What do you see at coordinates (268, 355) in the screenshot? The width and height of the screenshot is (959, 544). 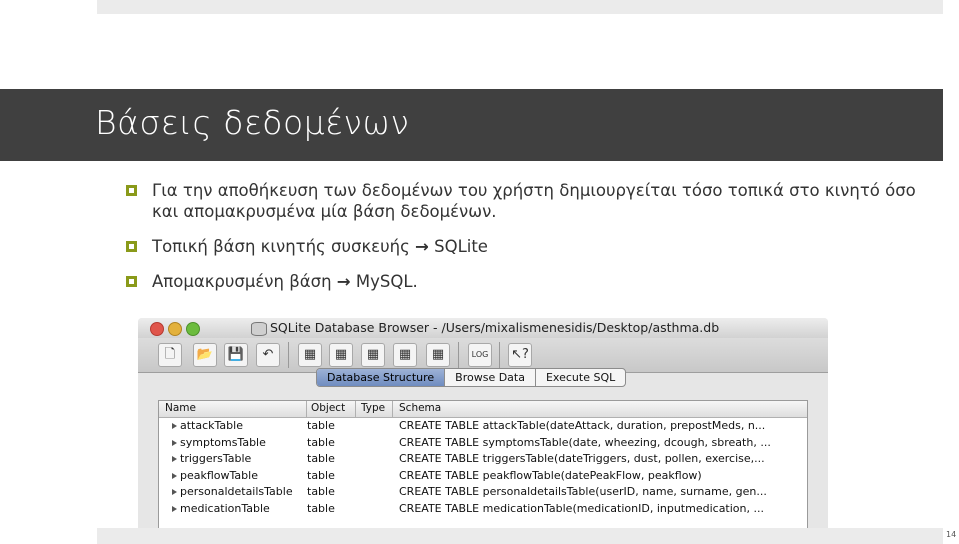 I see `undo-icon: ↶` at bounding box center [268, 355].